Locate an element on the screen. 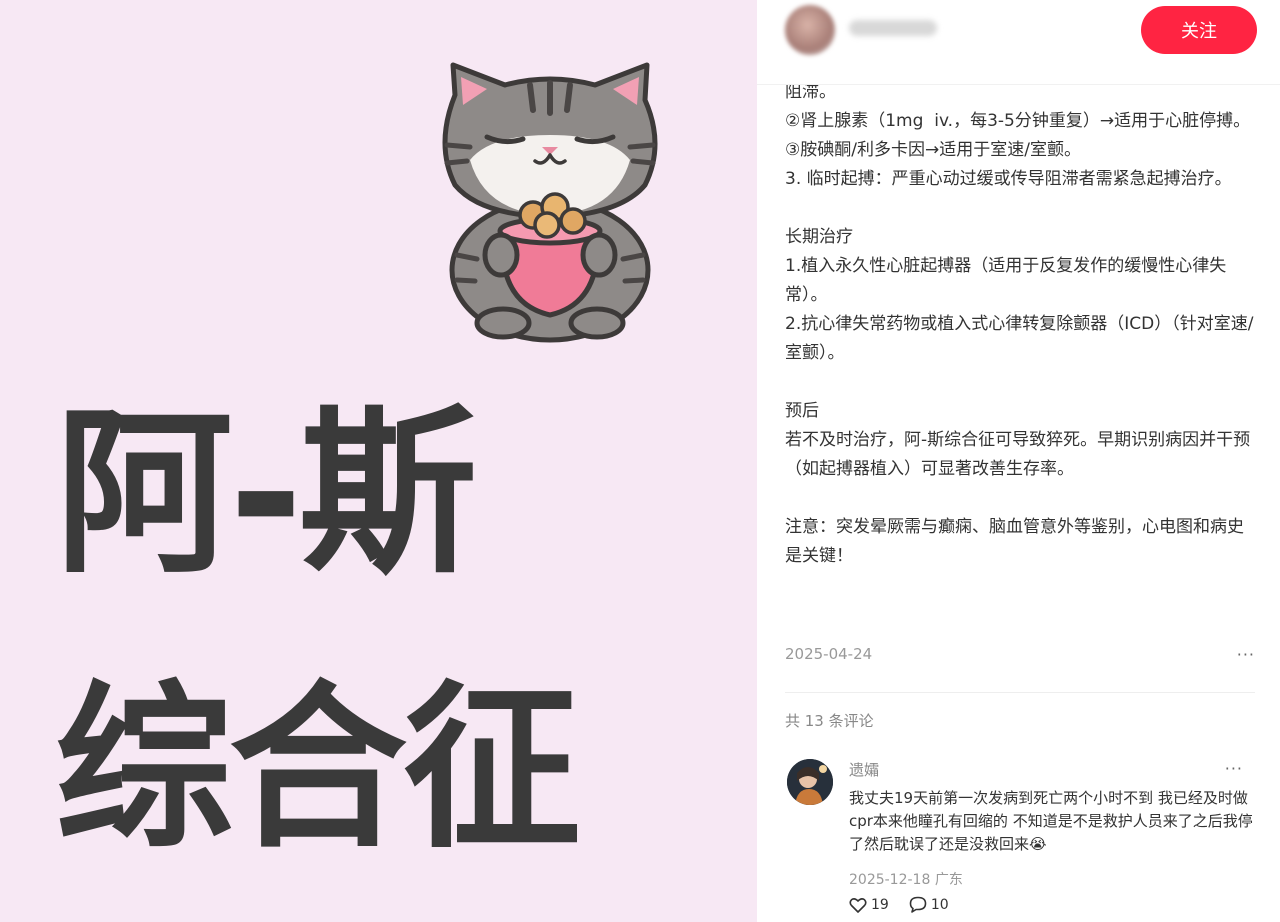 The image size is (1280, 922). cat-illustration is located at coordinates (550, 202).